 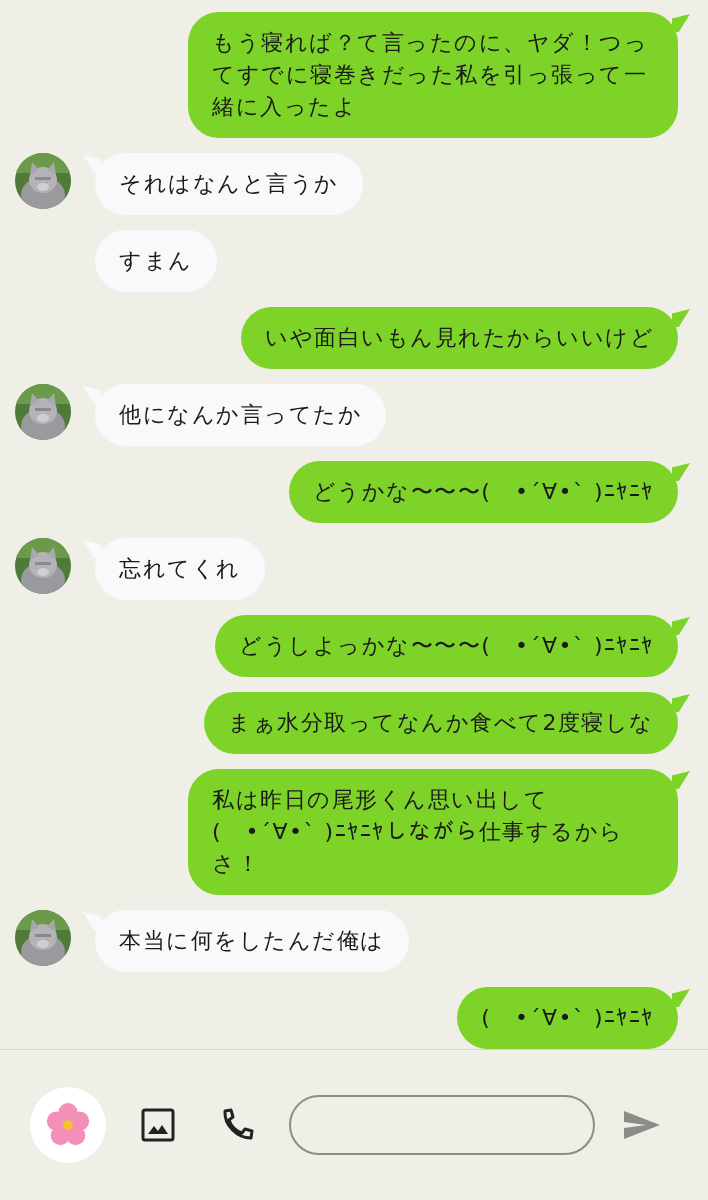 I want to click on message-input, so click(x=442, y=1125).